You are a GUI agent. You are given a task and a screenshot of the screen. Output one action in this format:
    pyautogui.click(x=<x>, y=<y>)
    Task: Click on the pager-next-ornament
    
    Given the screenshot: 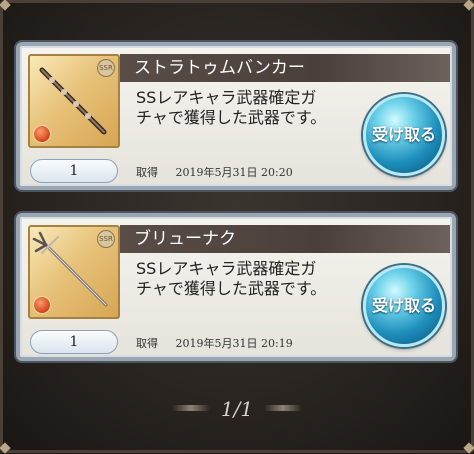 What is the action you would take?
    pyautogui.click(x=283, y=408)
    